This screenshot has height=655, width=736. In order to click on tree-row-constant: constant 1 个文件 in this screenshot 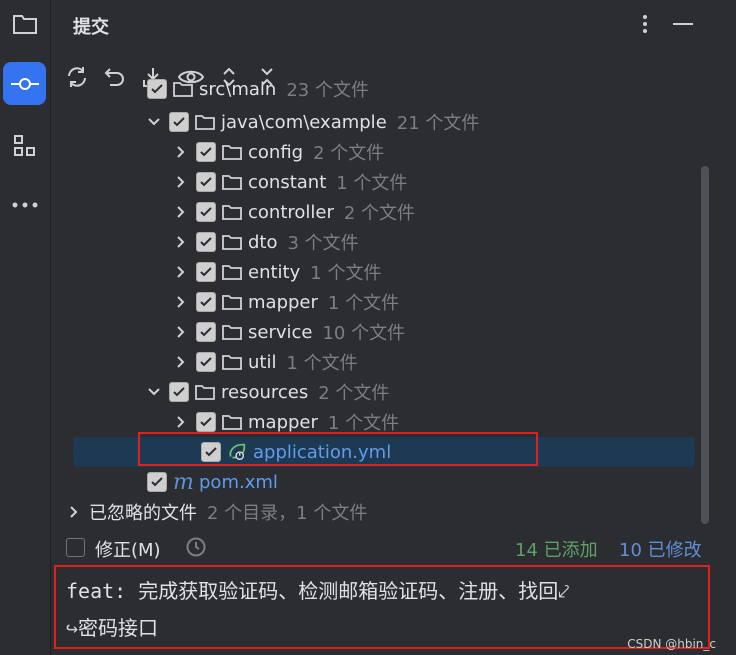, I will do `click(441, 182)`.